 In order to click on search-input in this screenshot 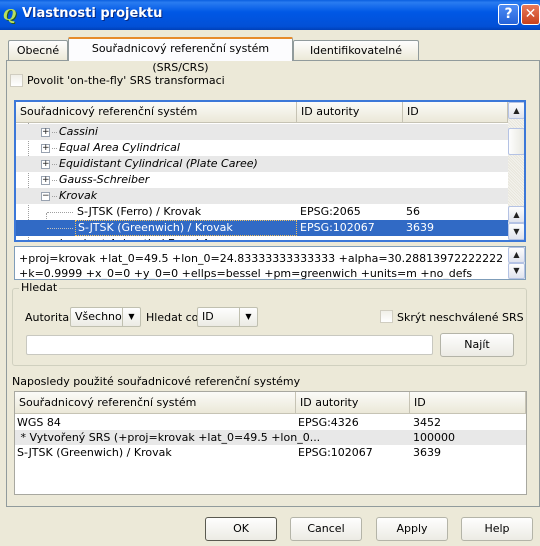, I will do `click(229, 345)`.